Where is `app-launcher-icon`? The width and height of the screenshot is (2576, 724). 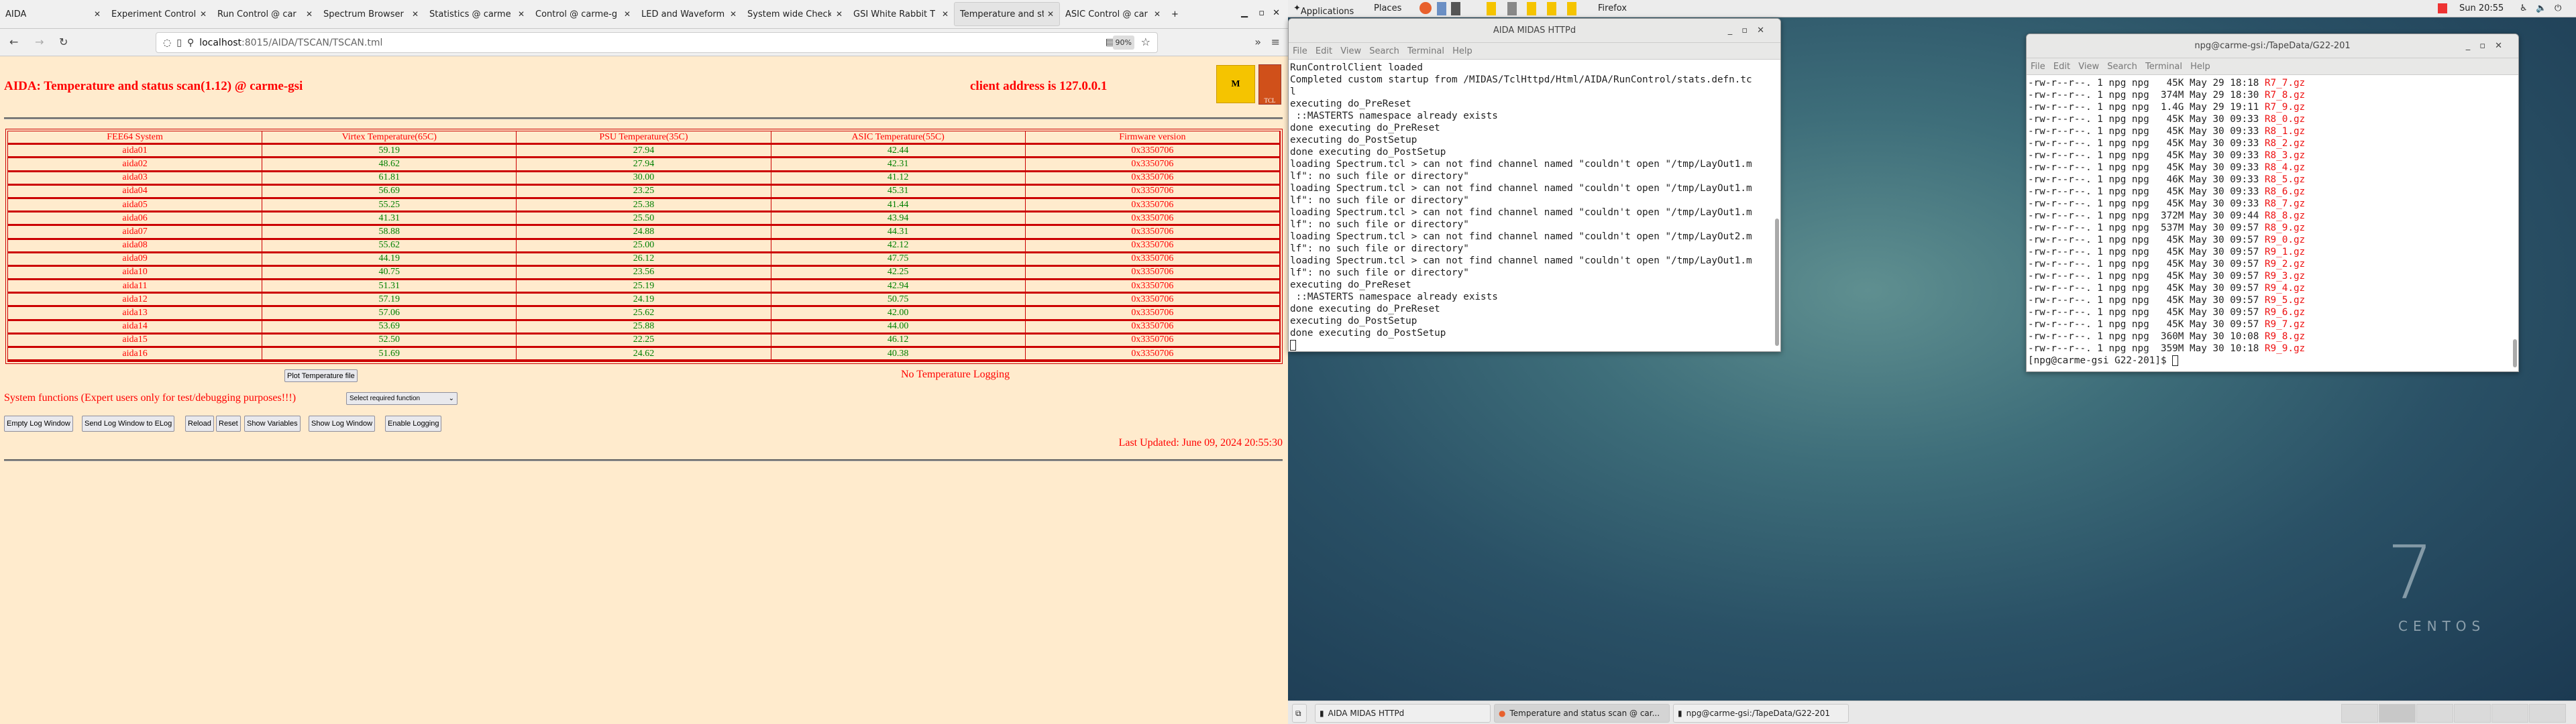
app-launcher-icon is located at coordinates (1512, 8).